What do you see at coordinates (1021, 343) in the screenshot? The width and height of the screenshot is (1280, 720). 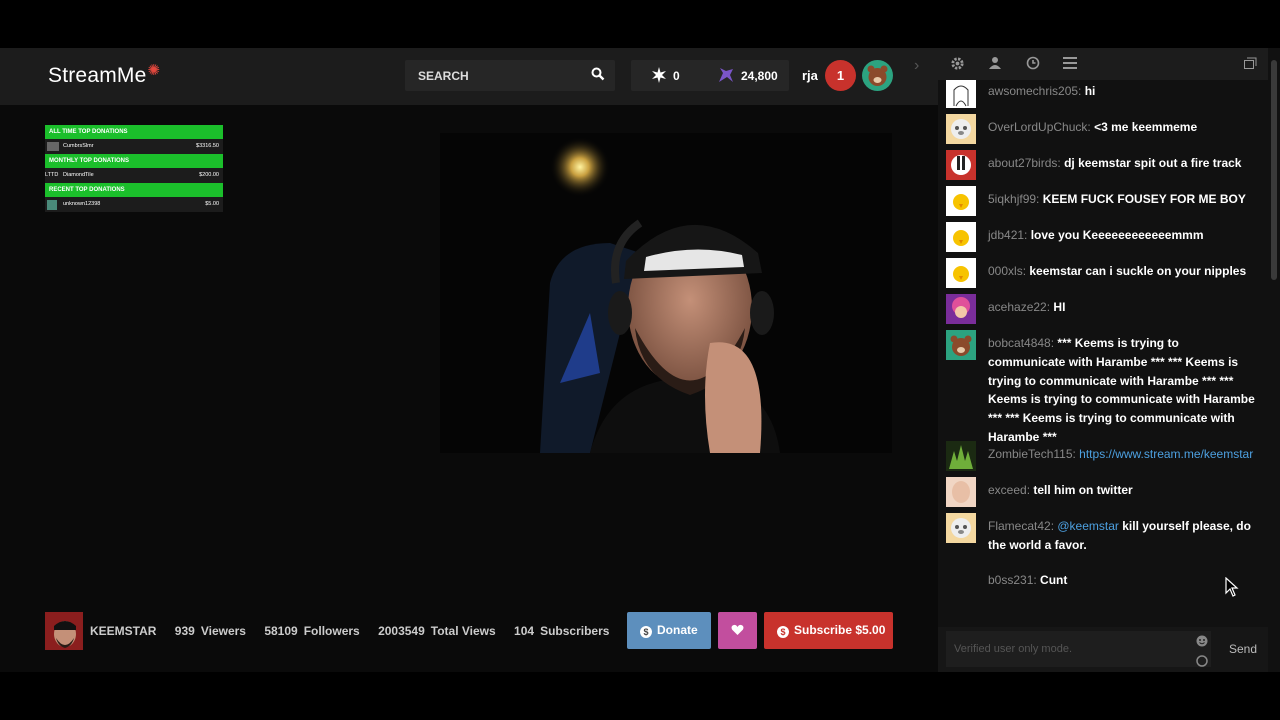 I see `chat-username: bobcat4848:` at bounding box center [1021, 343].